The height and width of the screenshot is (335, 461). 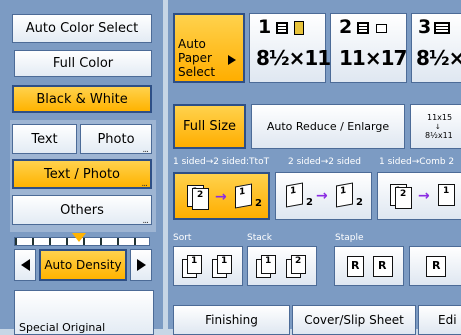 I want to click on photo-label: Photo, so click(x=116, y=139).